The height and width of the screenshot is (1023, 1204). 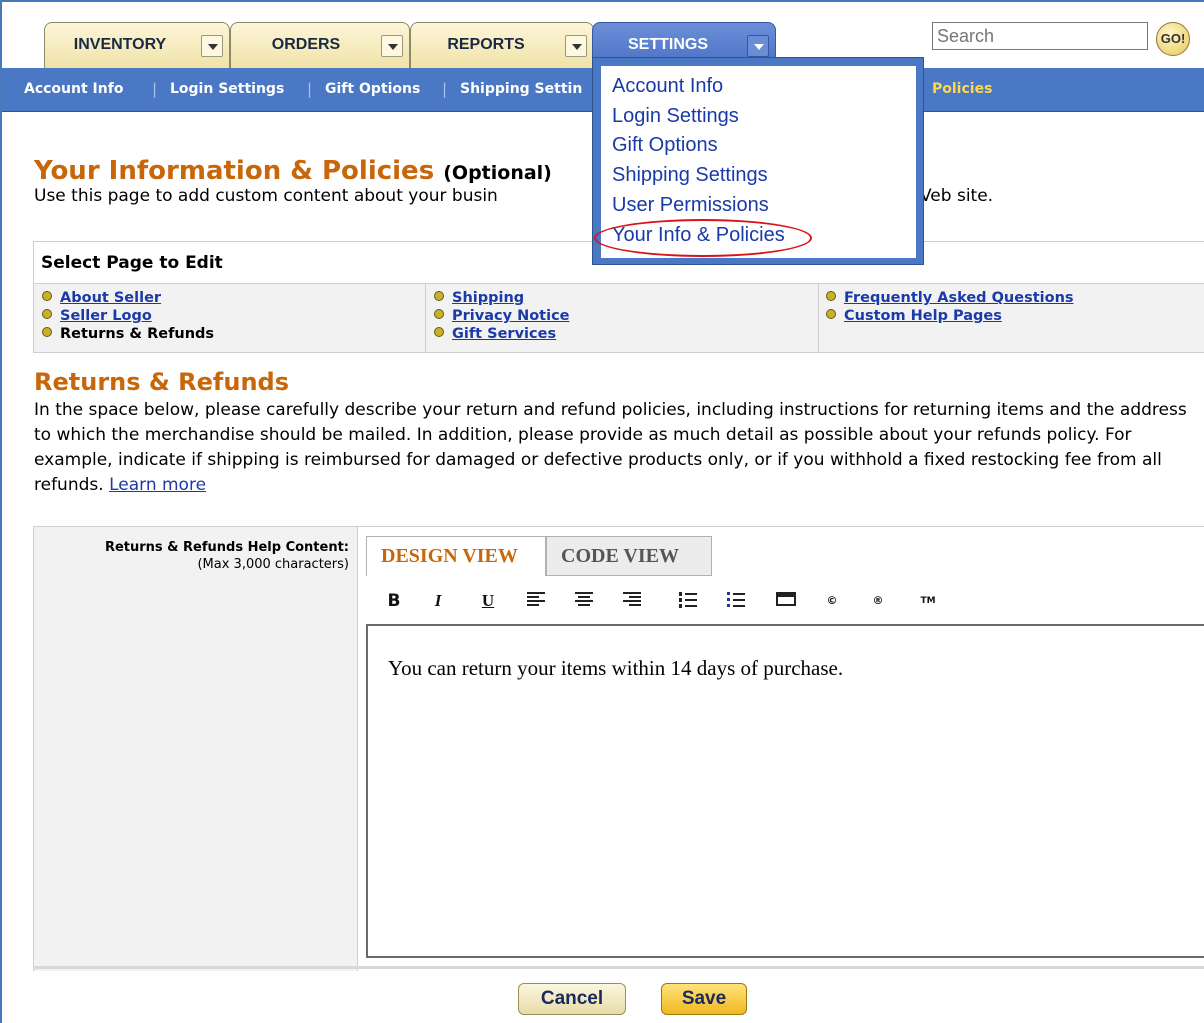 I want to click on menu-item-user-permissions: User Permissions, so click(x=690, y=205).